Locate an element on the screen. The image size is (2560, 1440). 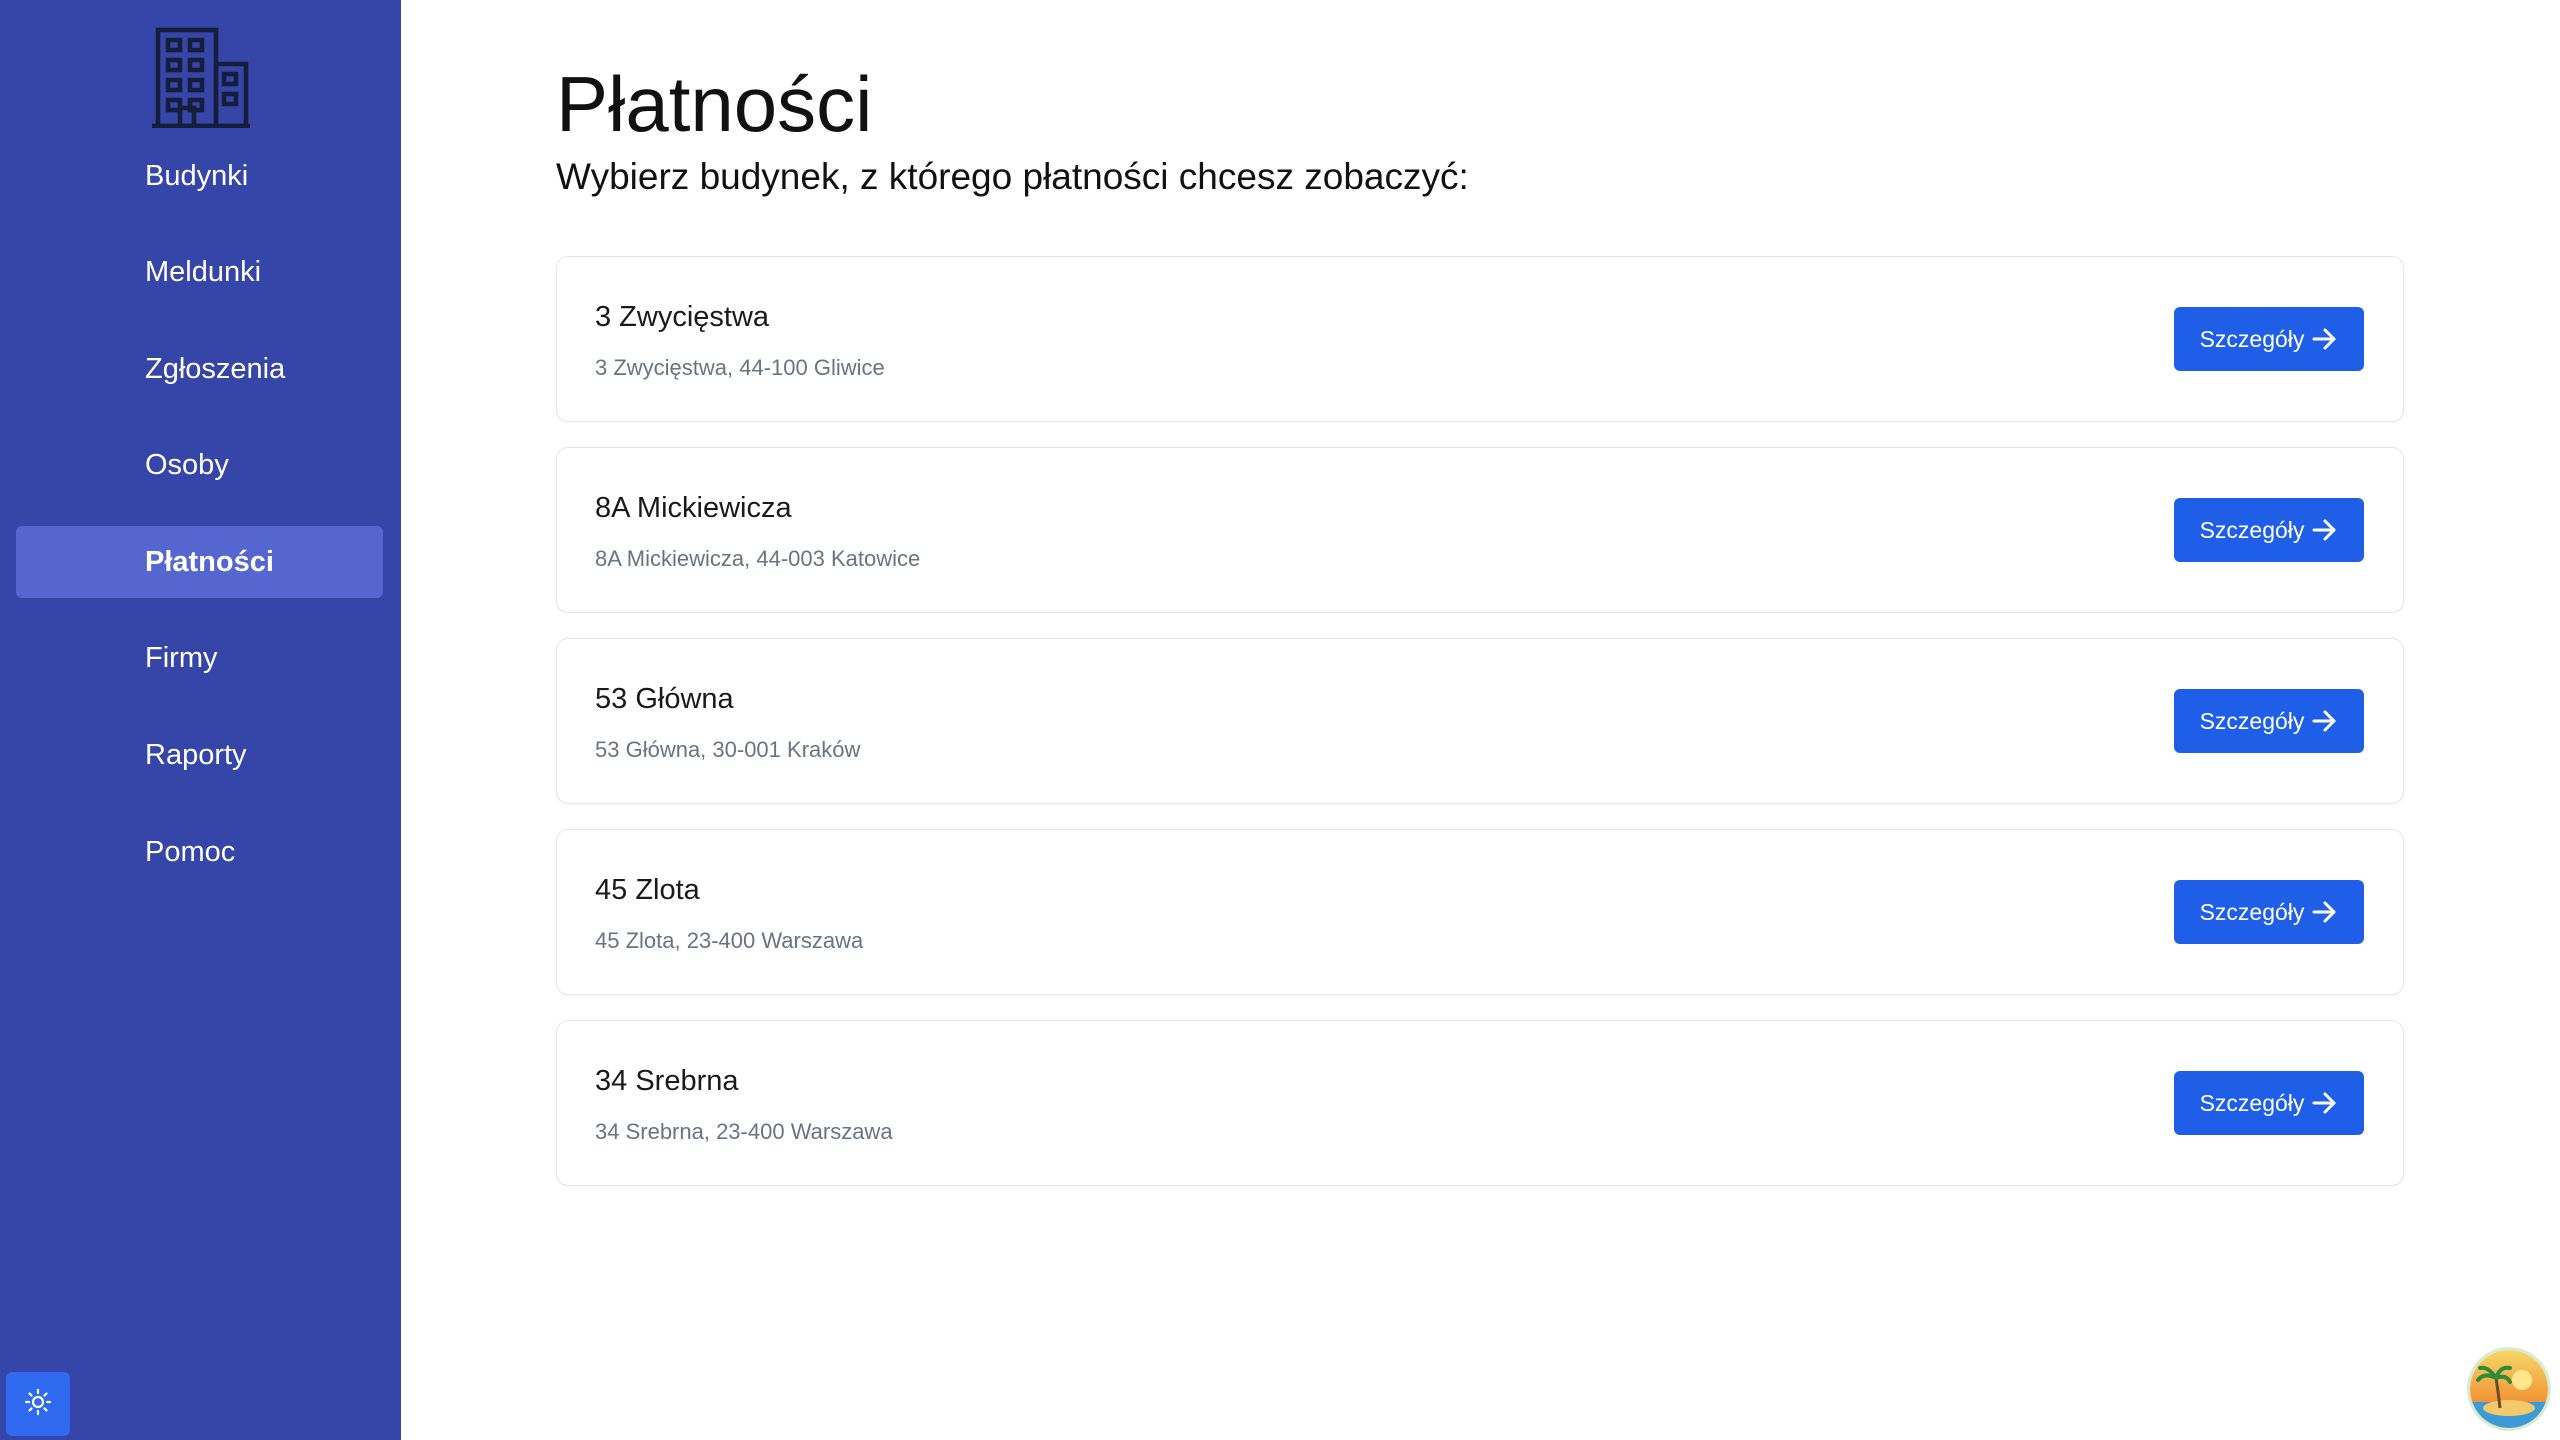
sidebar-item-label: Firmy is located at coordinates (181, 658).